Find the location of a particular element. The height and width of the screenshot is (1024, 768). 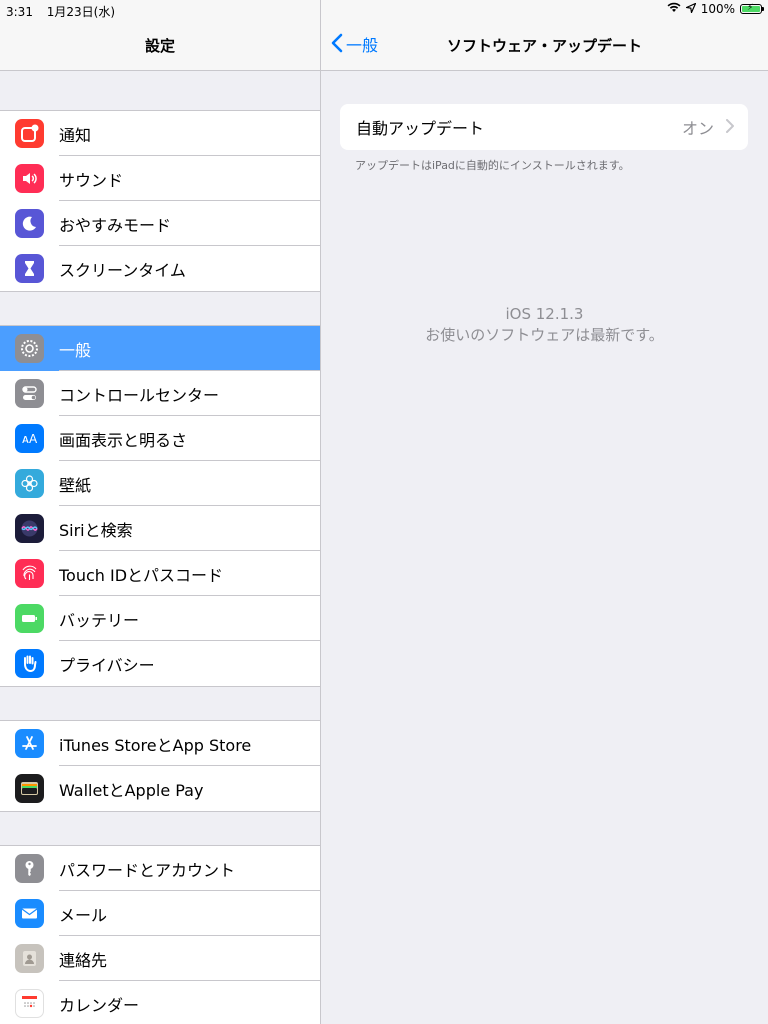

sidebar-item-label: Touch IDとパスコード is located at coordinates (141, 575).